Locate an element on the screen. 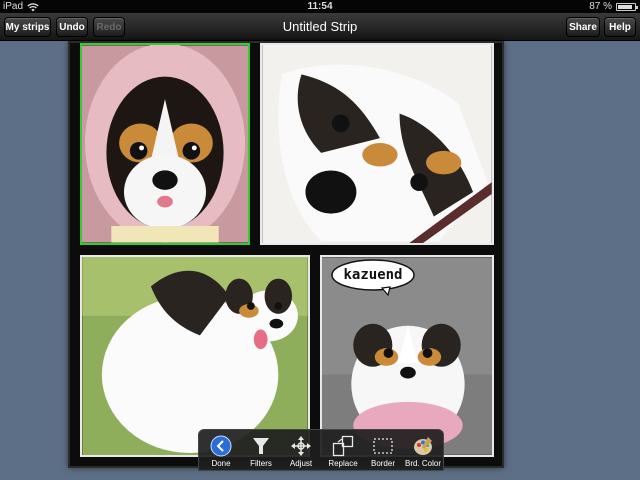 The image size is (640, 480). border-icon is located at coordinates (383, 446).